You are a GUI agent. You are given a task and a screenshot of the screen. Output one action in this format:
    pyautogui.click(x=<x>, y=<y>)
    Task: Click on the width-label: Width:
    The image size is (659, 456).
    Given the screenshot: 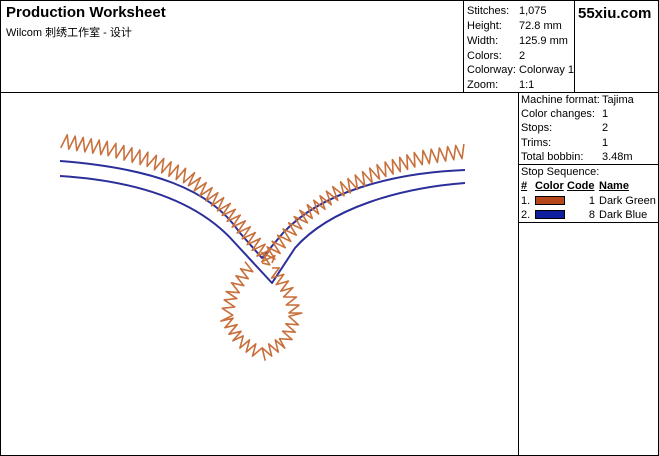 What is the action you would take?
    pyautogui.click(x=483, y=41)
    